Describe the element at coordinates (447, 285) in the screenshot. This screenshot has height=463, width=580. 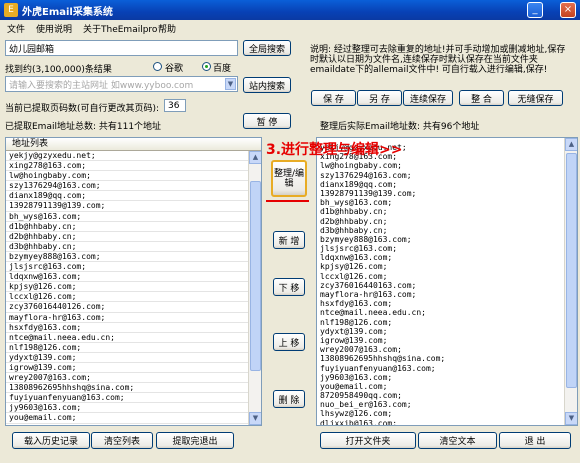
I see `list-item: zcy376016440163.com;` at that location.